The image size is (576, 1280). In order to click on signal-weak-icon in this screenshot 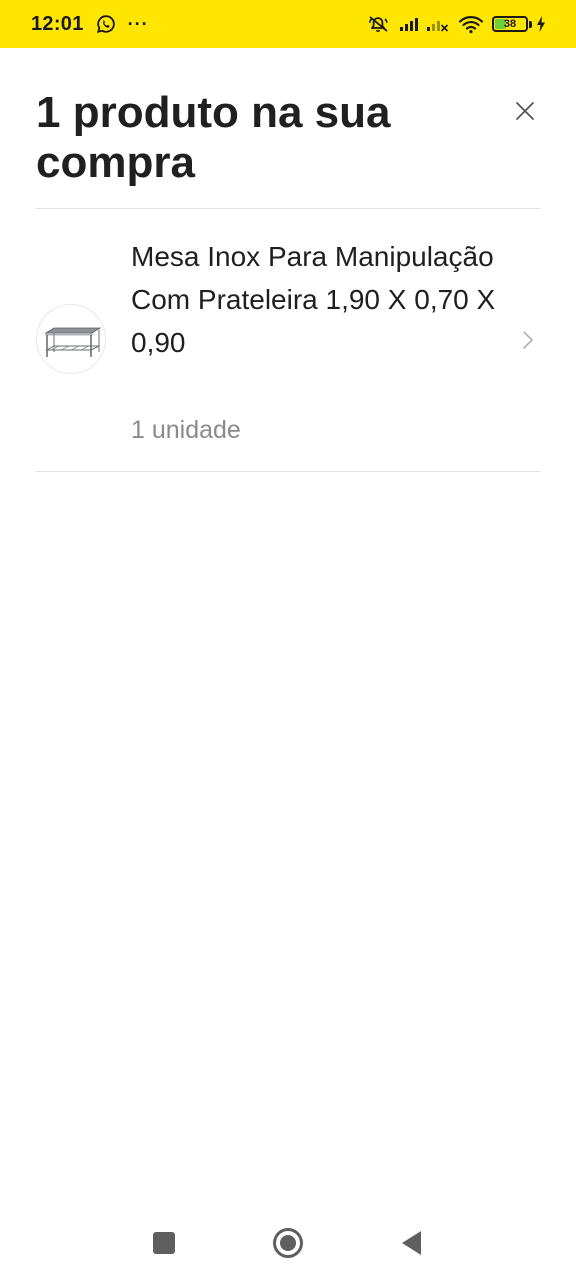, I will do `click(438, 24)`.